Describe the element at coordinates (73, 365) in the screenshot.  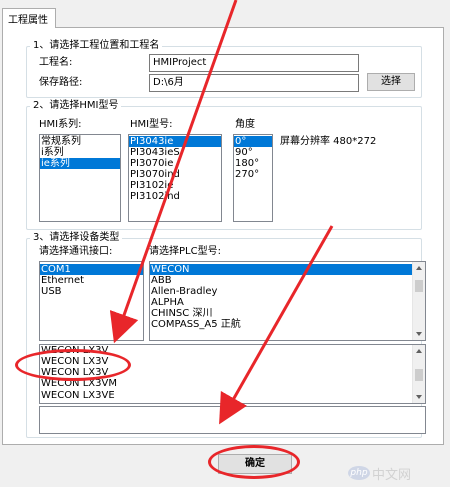
I see `annotation-circle-submodel` at that location.